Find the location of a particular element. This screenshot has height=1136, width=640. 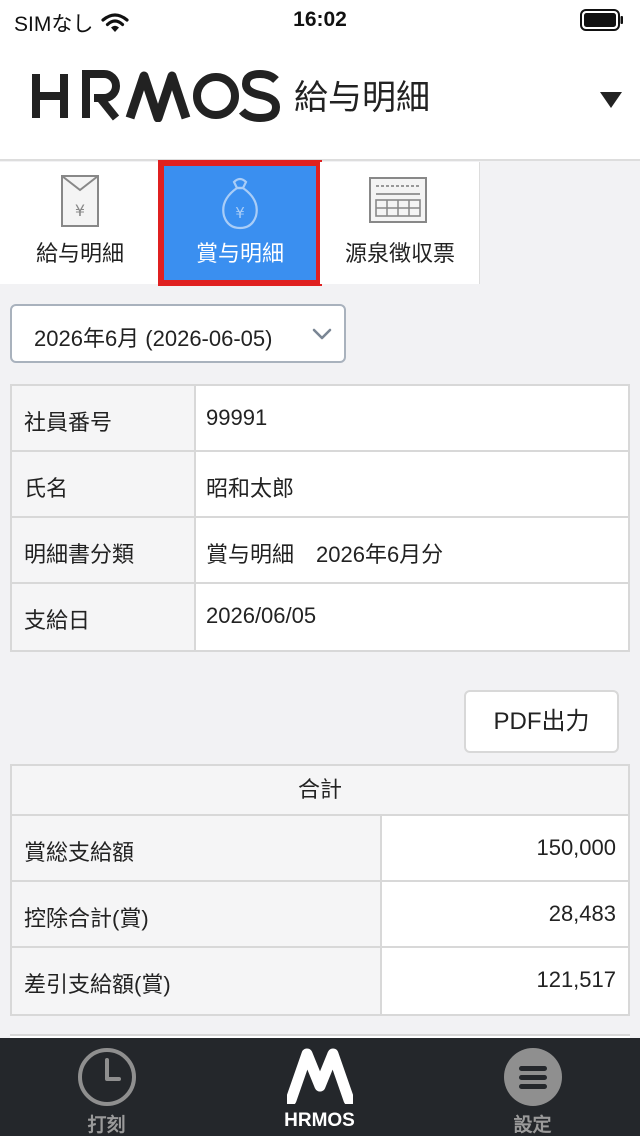

statement-type-label: 明細書分類 is located at coordinates (104, 550).